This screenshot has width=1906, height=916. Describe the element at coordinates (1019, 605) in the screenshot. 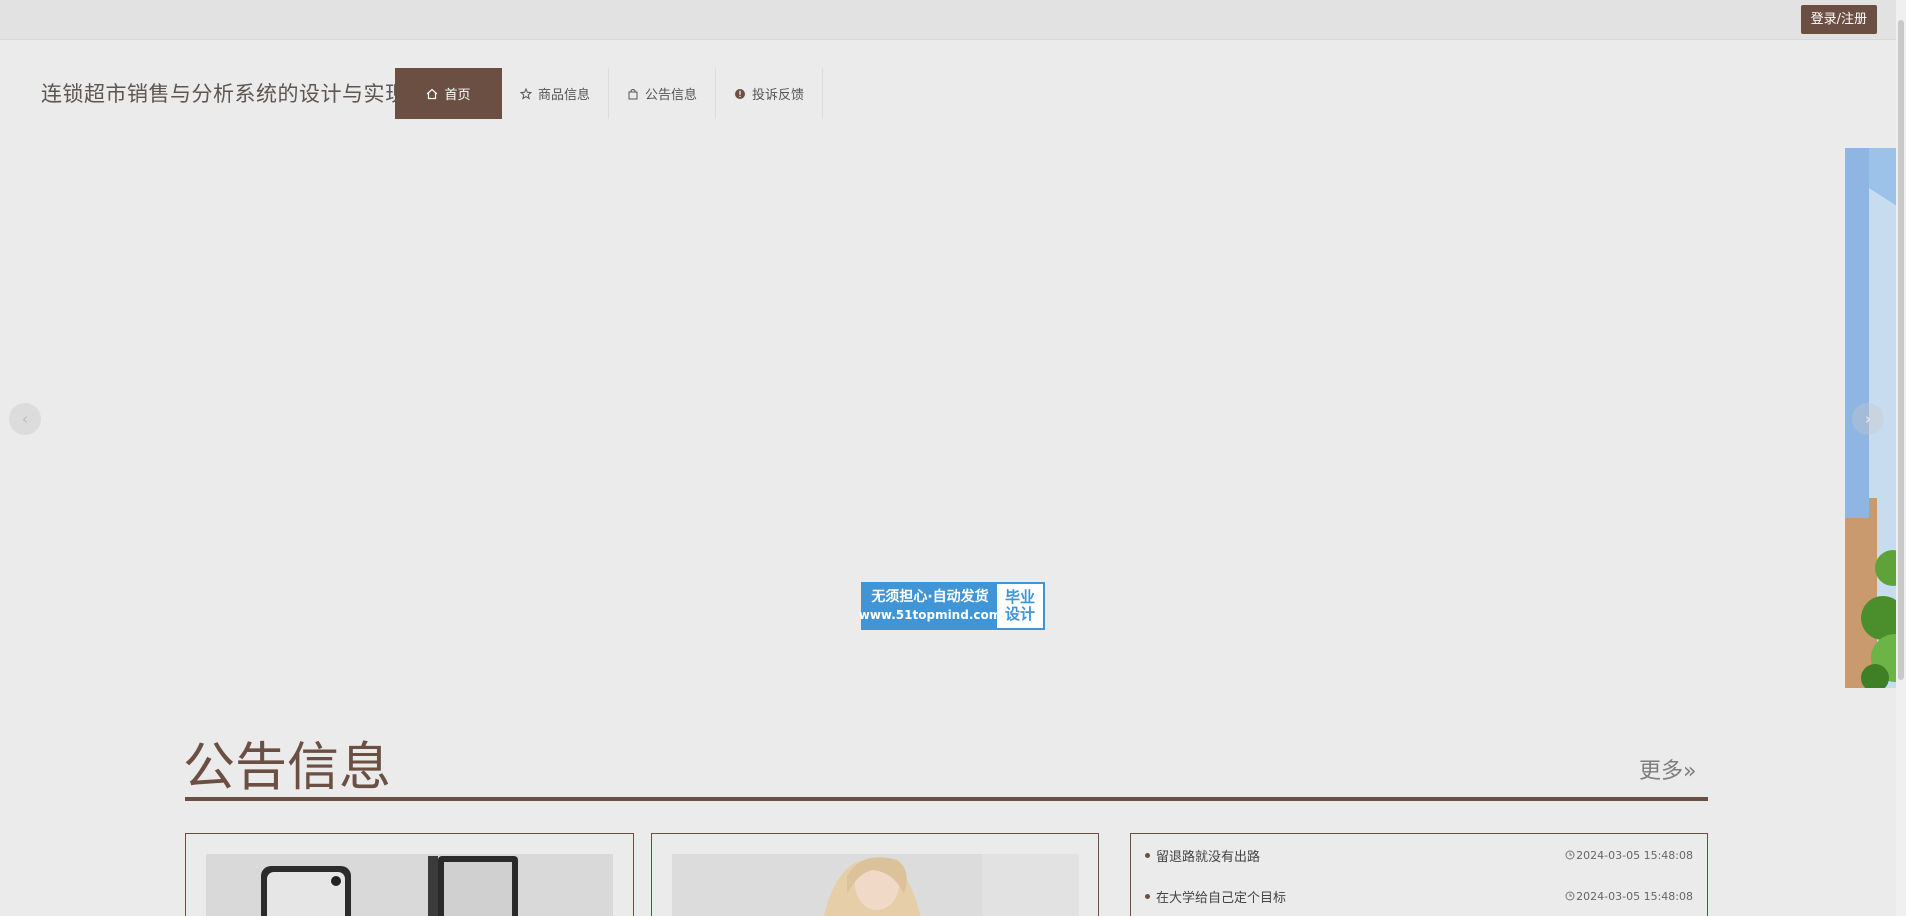

I see `watermark-right: 毕业设计` at that location.